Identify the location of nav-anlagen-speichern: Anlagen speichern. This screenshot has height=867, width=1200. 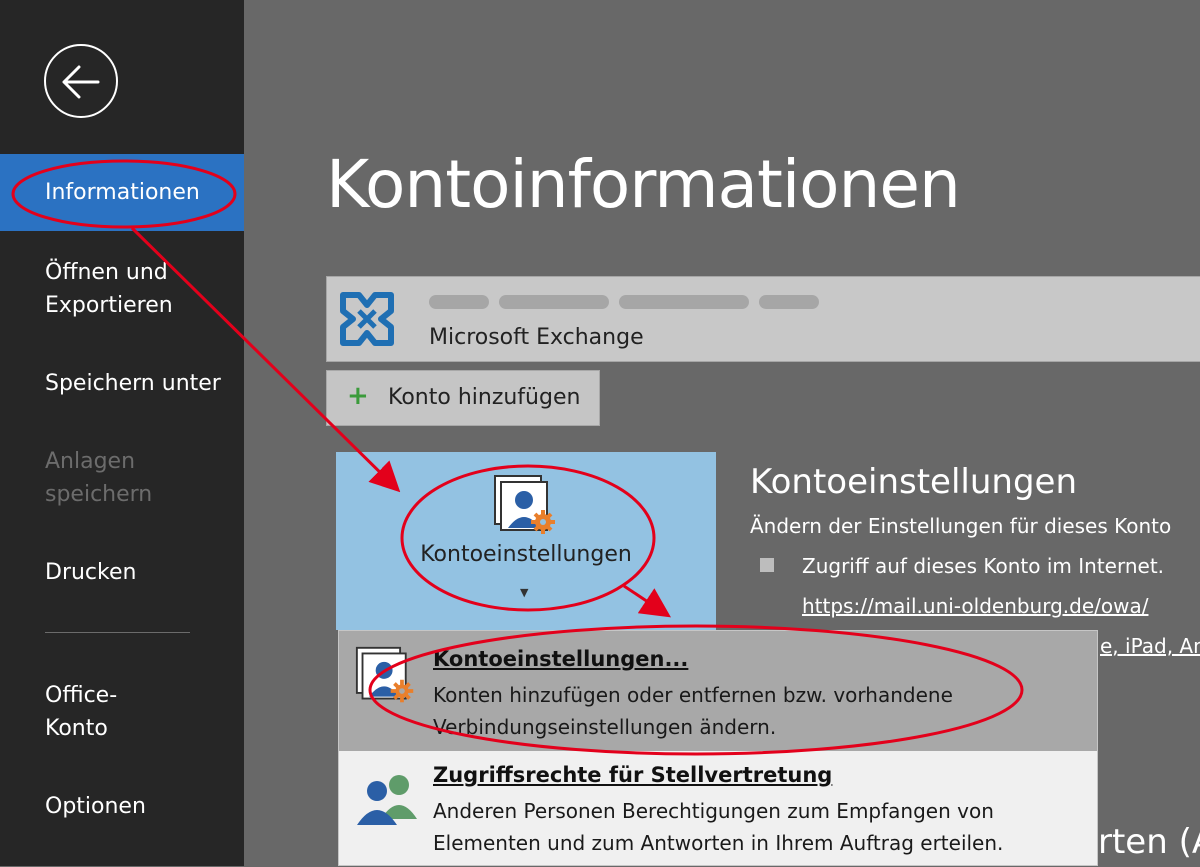
(122, 478).